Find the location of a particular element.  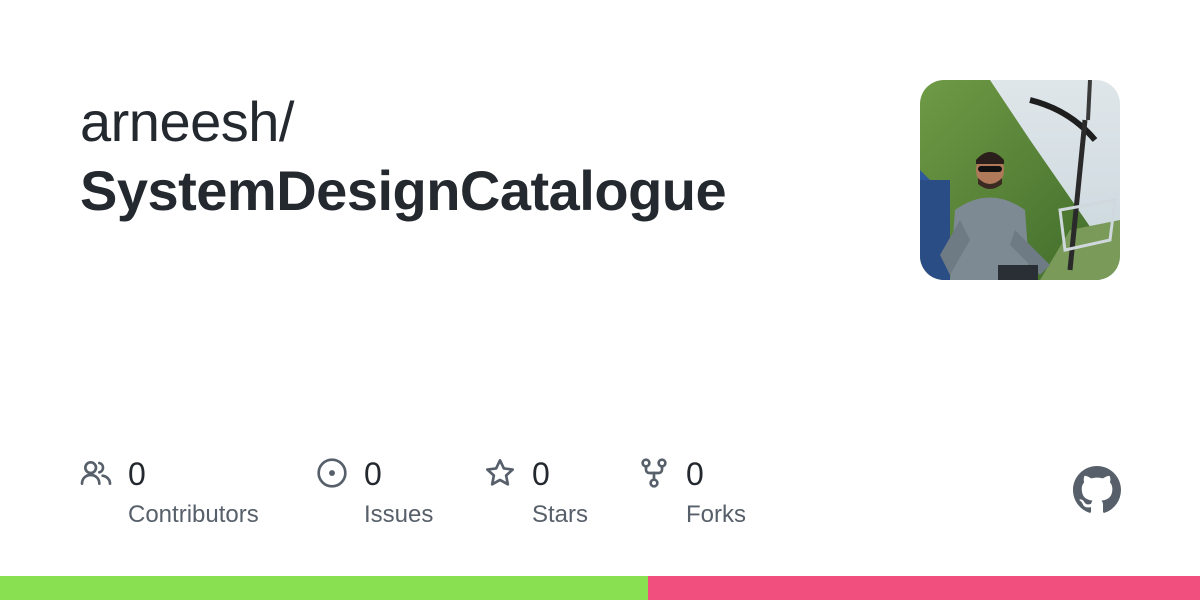

fork-icon is located at coordinates (654, 473).